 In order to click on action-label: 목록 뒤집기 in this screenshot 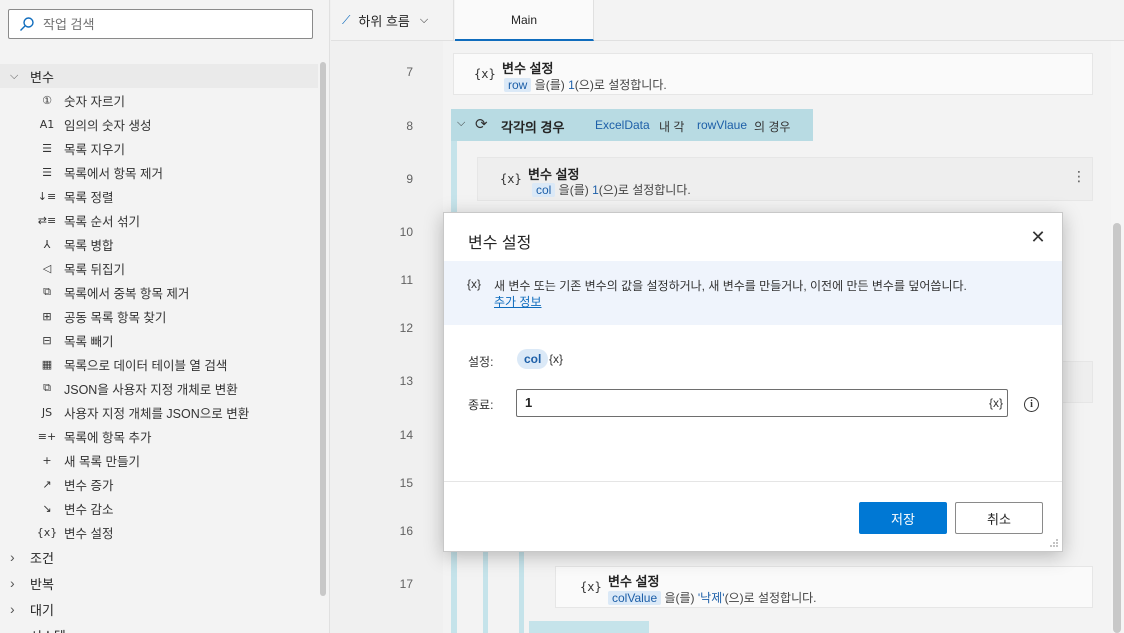, I will do `click(94, 269)`.